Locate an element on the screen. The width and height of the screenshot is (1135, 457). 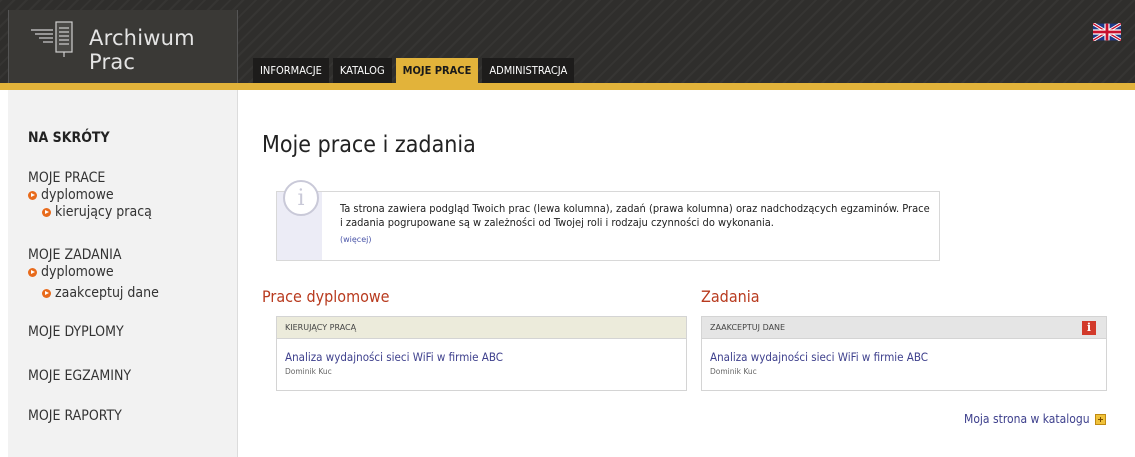
sidebar-item-moje-dyplomy: MOJE DYPLOMY is located at coordinates (76, 332).